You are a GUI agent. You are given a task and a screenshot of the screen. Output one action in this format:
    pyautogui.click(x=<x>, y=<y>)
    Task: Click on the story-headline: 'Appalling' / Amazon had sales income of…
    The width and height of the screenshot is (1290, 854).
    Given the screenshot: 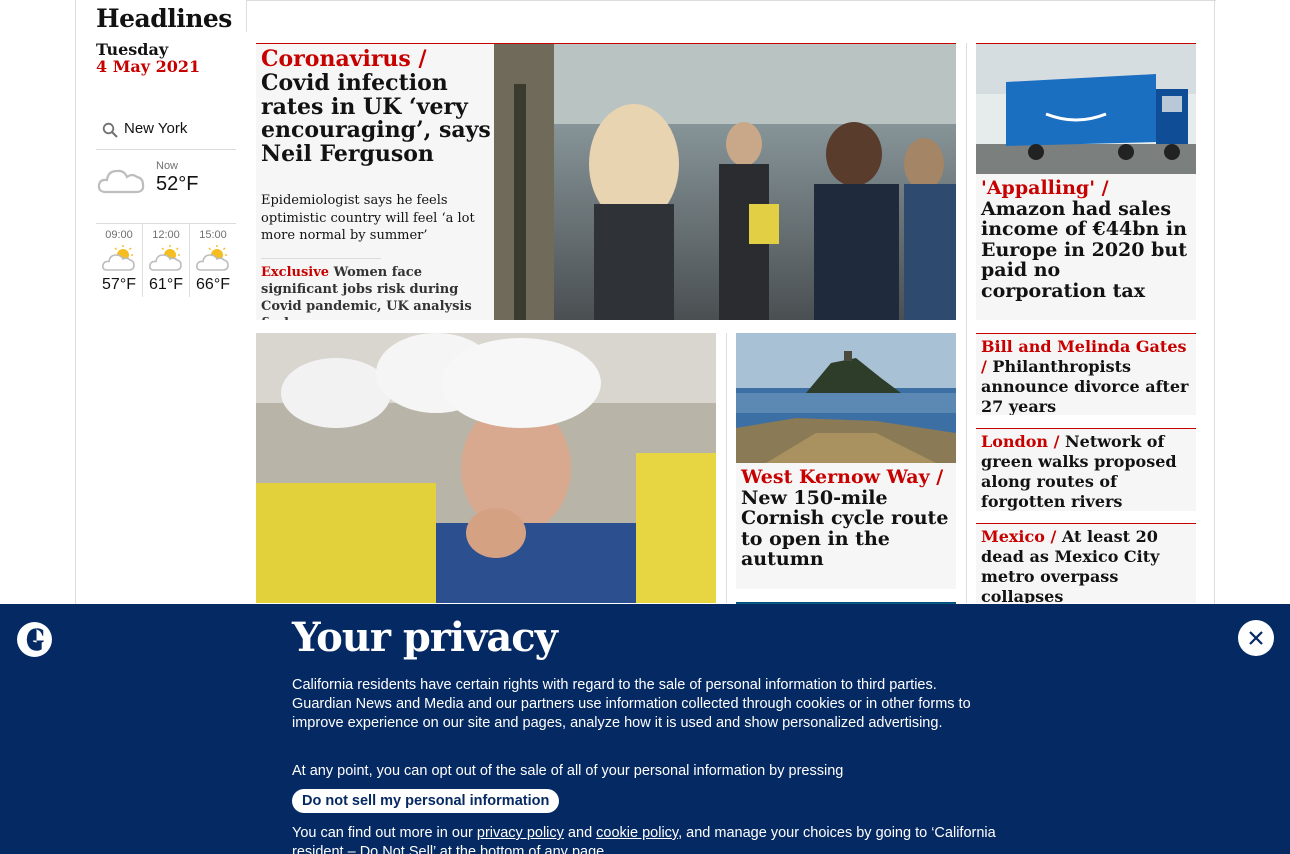 What is the action you would take?
    pyautogui.click(x=1086, y=239)
    